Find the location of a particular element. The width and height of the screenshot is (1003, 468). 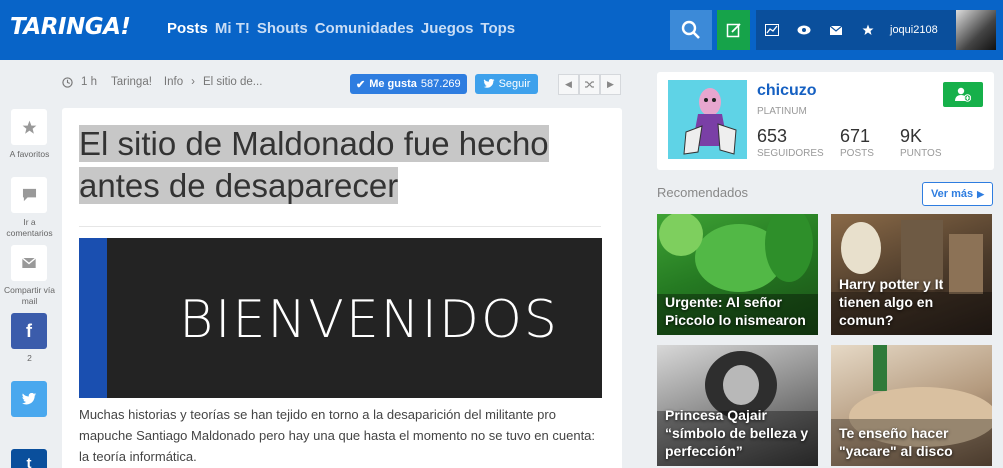

stat-label: SEGUIDORES is located at coordinates (790, 153).